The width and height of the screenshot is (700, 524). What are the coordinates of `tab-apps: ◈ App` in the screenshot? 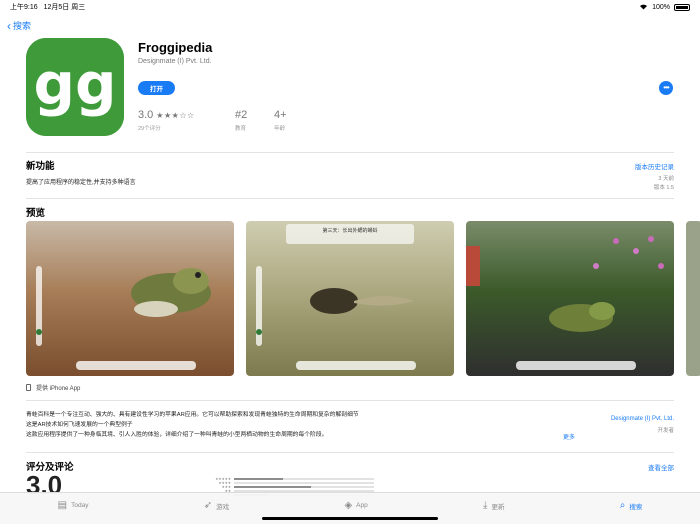 It's located at (355, 505).